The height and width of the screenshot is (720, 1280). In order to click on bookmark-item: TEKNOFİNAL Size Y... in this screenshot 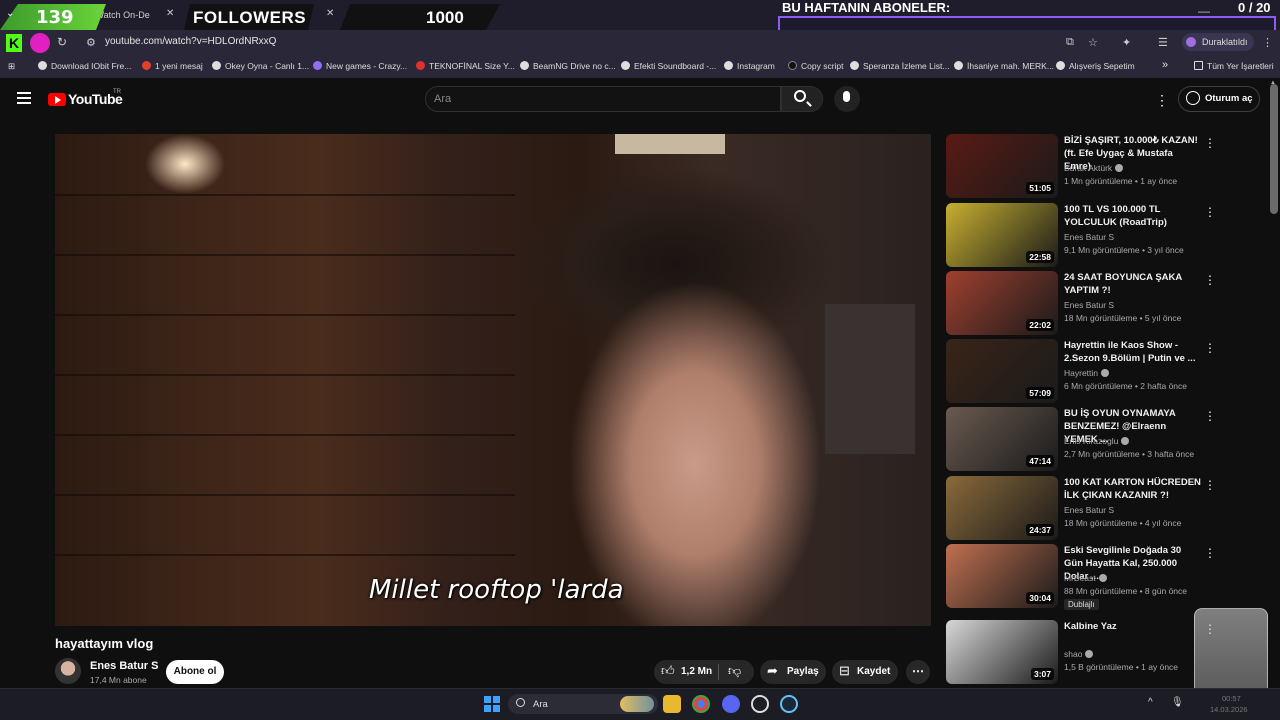, I will do `click(465, 66)`.